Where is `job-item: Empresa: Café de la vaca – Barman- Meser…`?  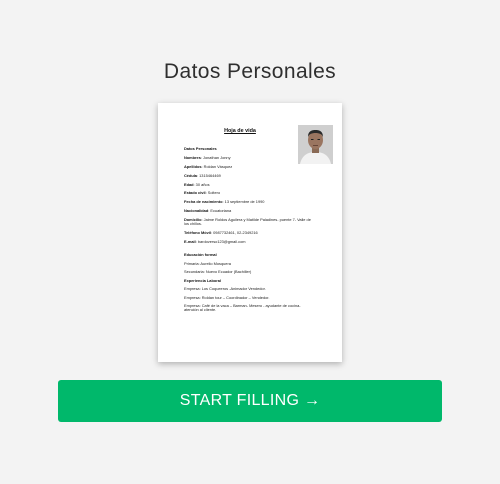 job-item: Empresa: Café de la vaca – Barman- Meser… is located at coordinates (242, 308).